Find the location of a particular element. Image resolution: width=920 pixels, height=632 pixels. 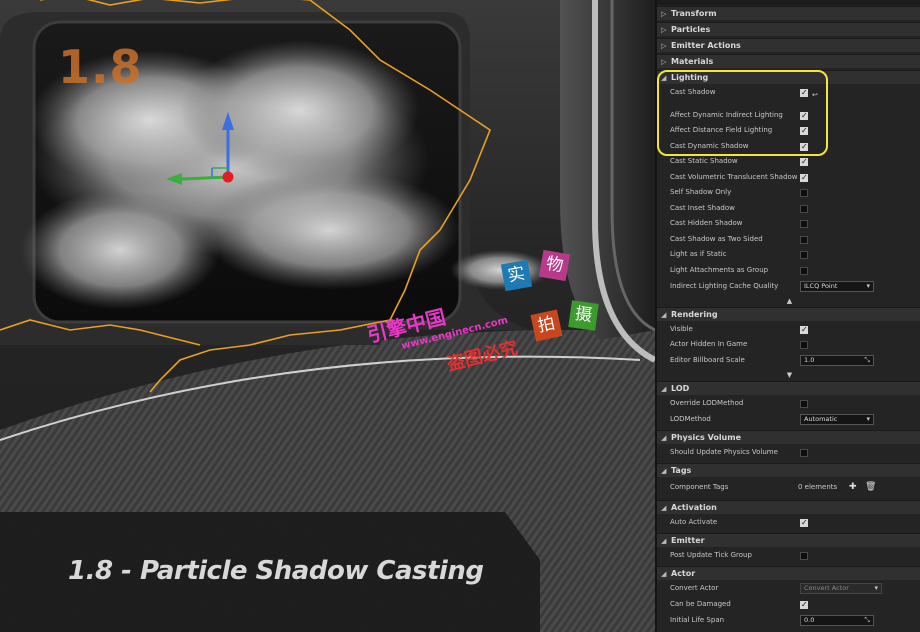

section-emitter-actions: ▷ Emitter Actions is located at coordinates (788, 45).